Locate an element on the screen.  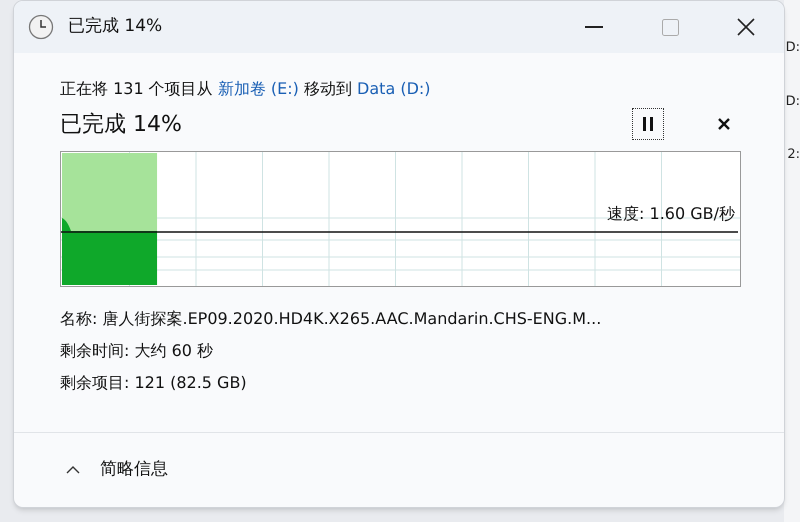
cancel-icon is located at coordinates (724, 124).